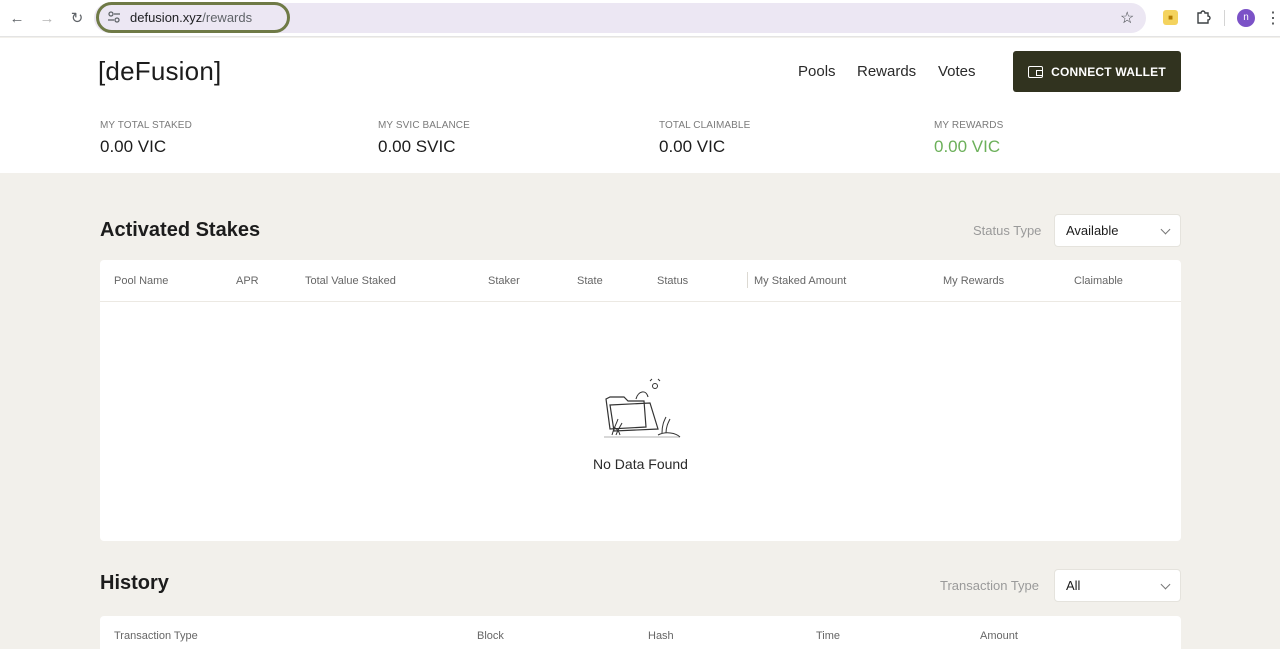 This screenshot has height=649, width=1280. What do you see at coordinates (490, 636) in the screenshot?
I see `column-header: Block` at bounding box center [490, 636].